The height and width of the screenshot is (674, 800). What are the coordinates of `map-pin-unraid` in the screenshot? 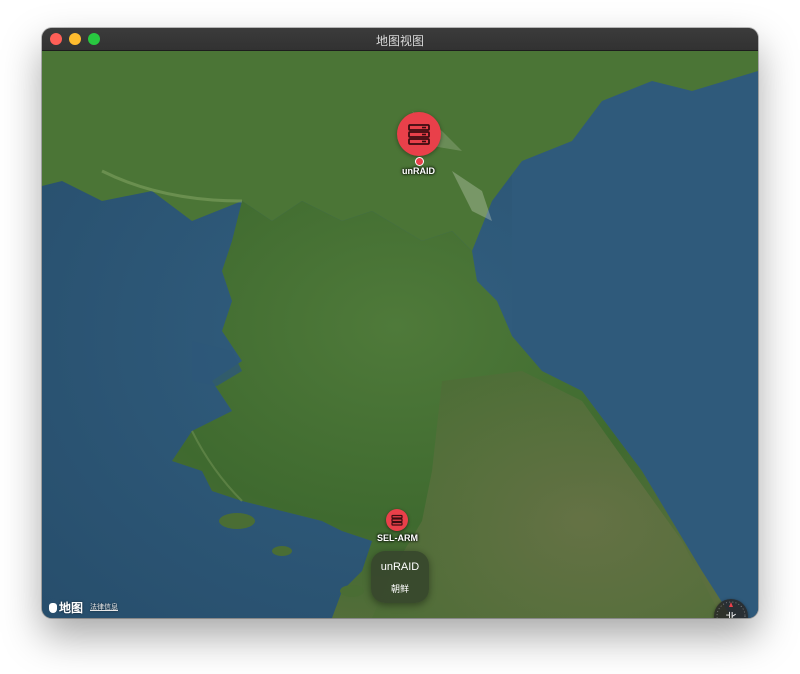 It's located at (419, 134).